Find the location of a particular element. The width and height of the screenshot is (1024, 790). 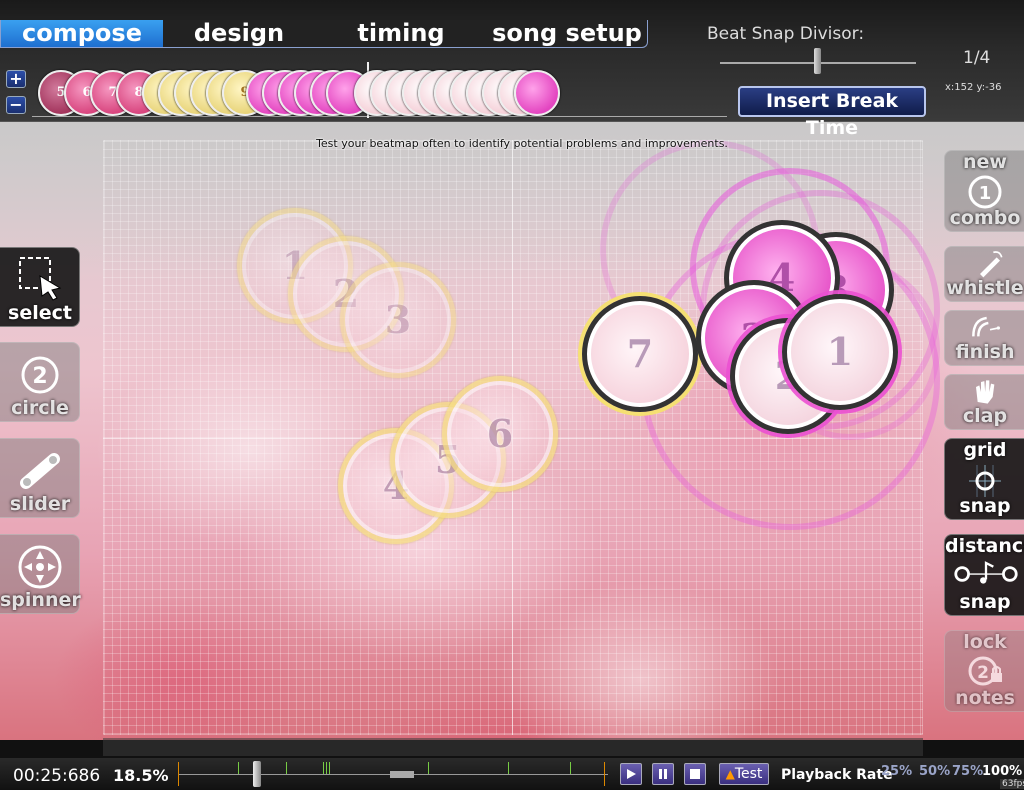

toggle-grid-snap: grid snap is located at coordinates (984, 479).